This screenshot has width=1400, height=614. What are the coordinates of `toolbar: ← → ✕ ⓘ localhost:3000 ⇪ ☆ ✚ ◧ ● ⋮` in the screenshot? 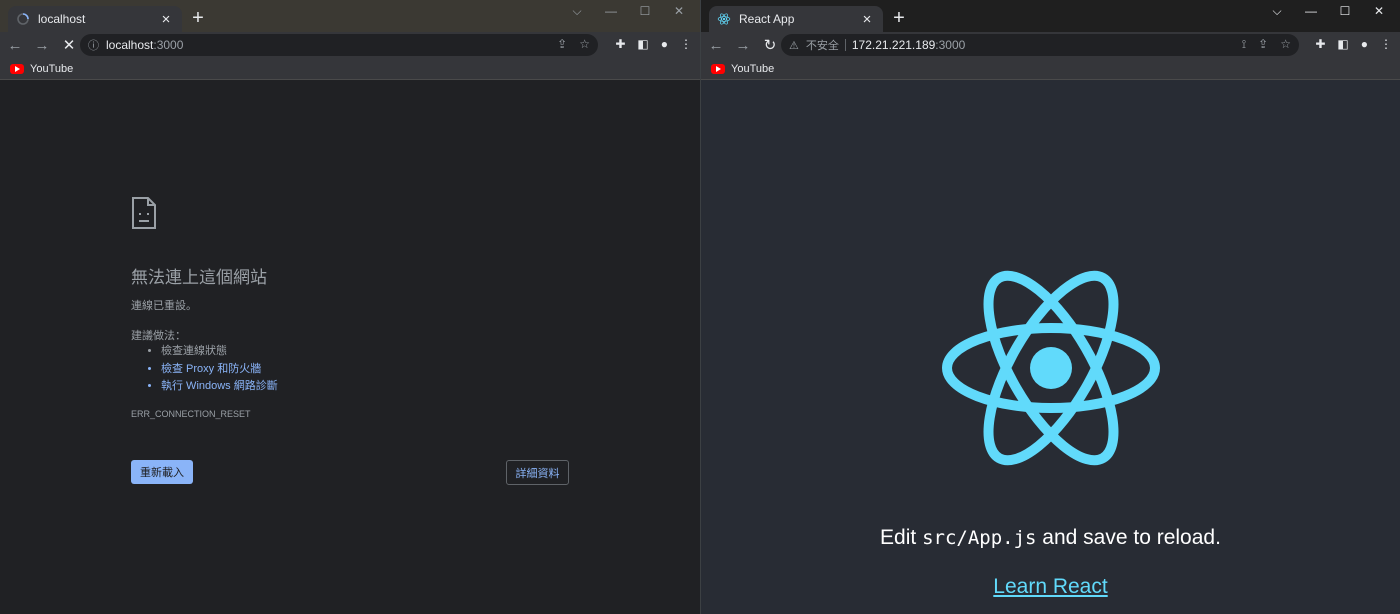 It's located at (350, 45).